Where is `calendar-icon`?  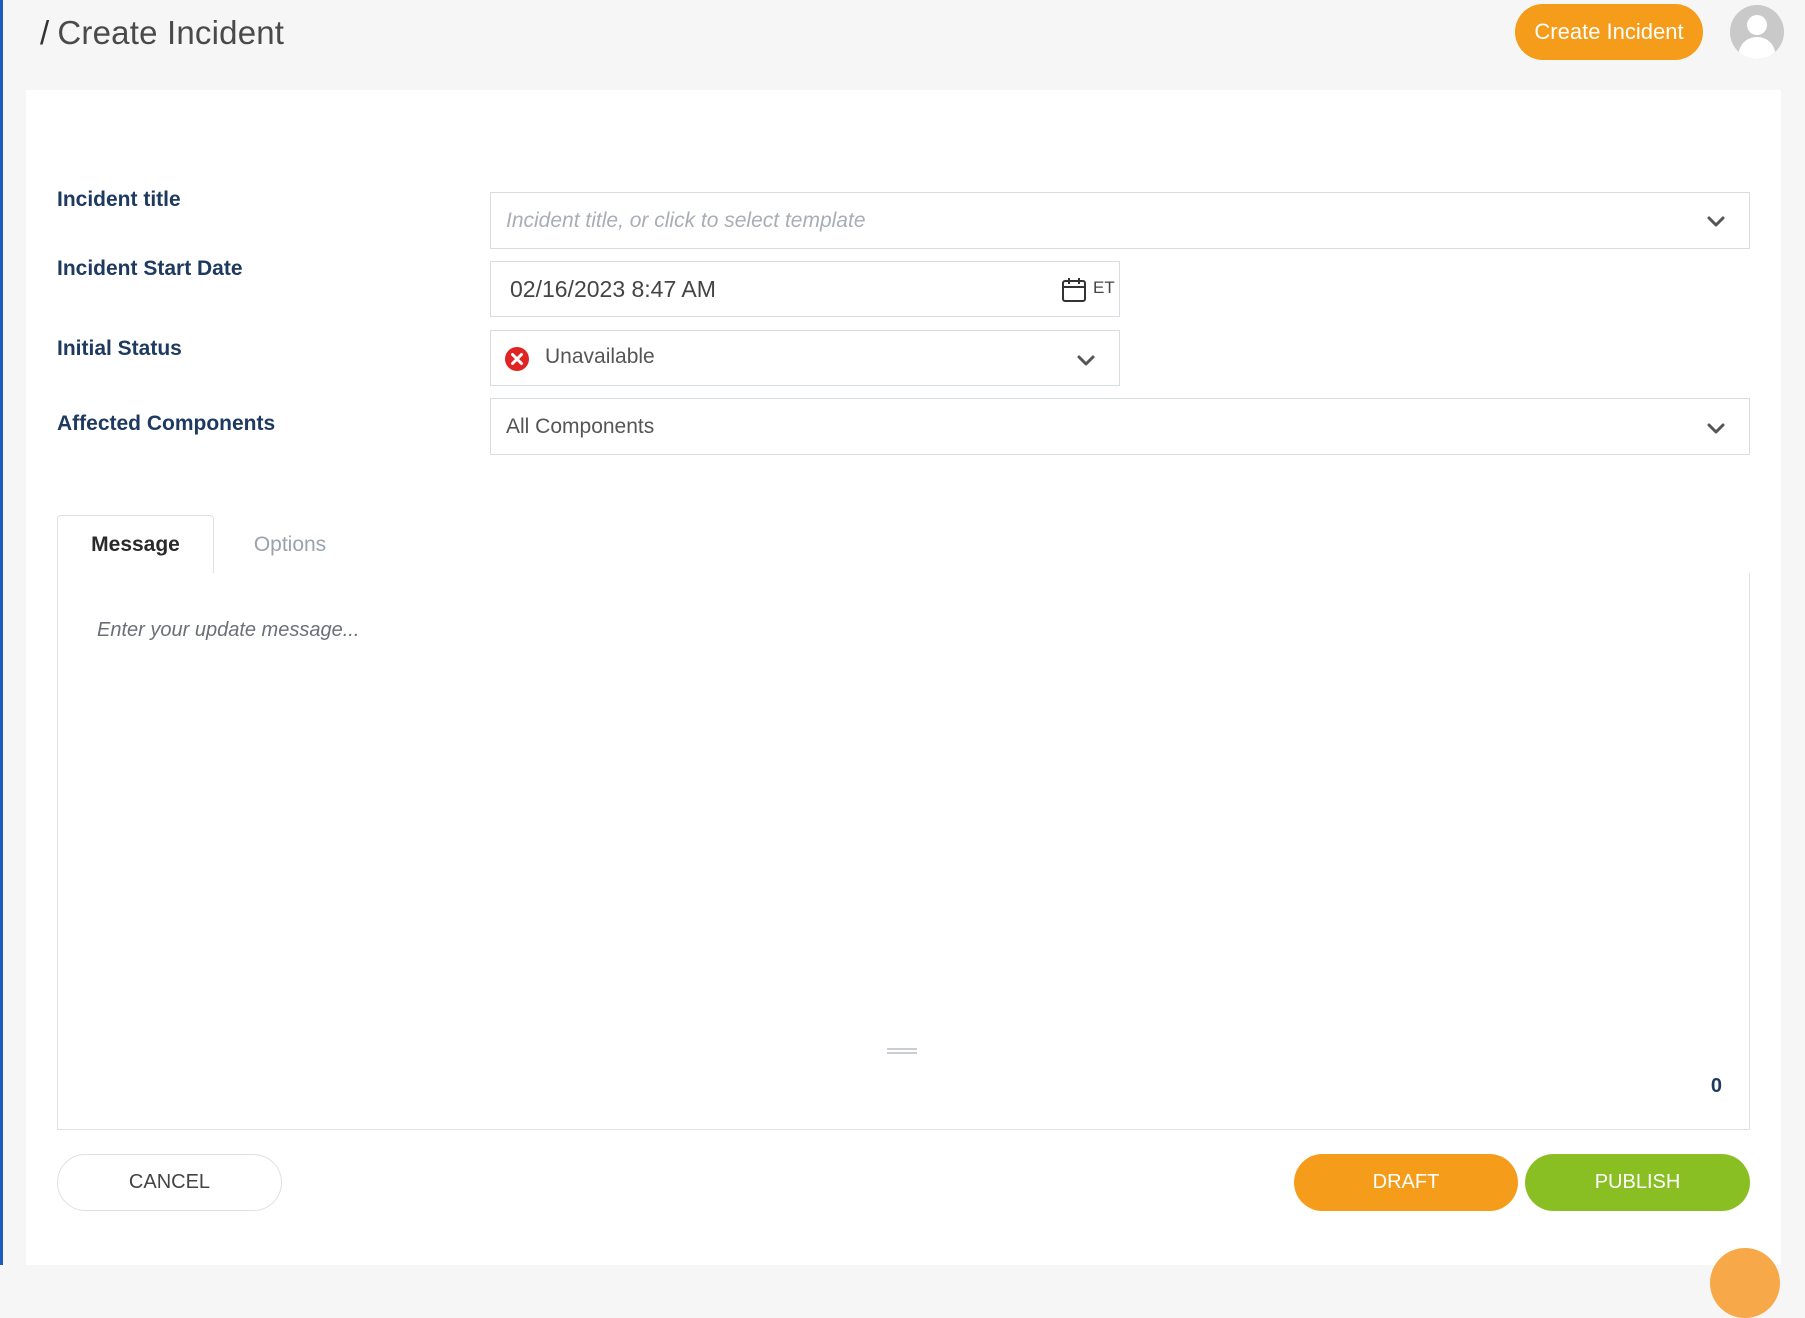
calendar-icon is located at coordinates (1074, 290).